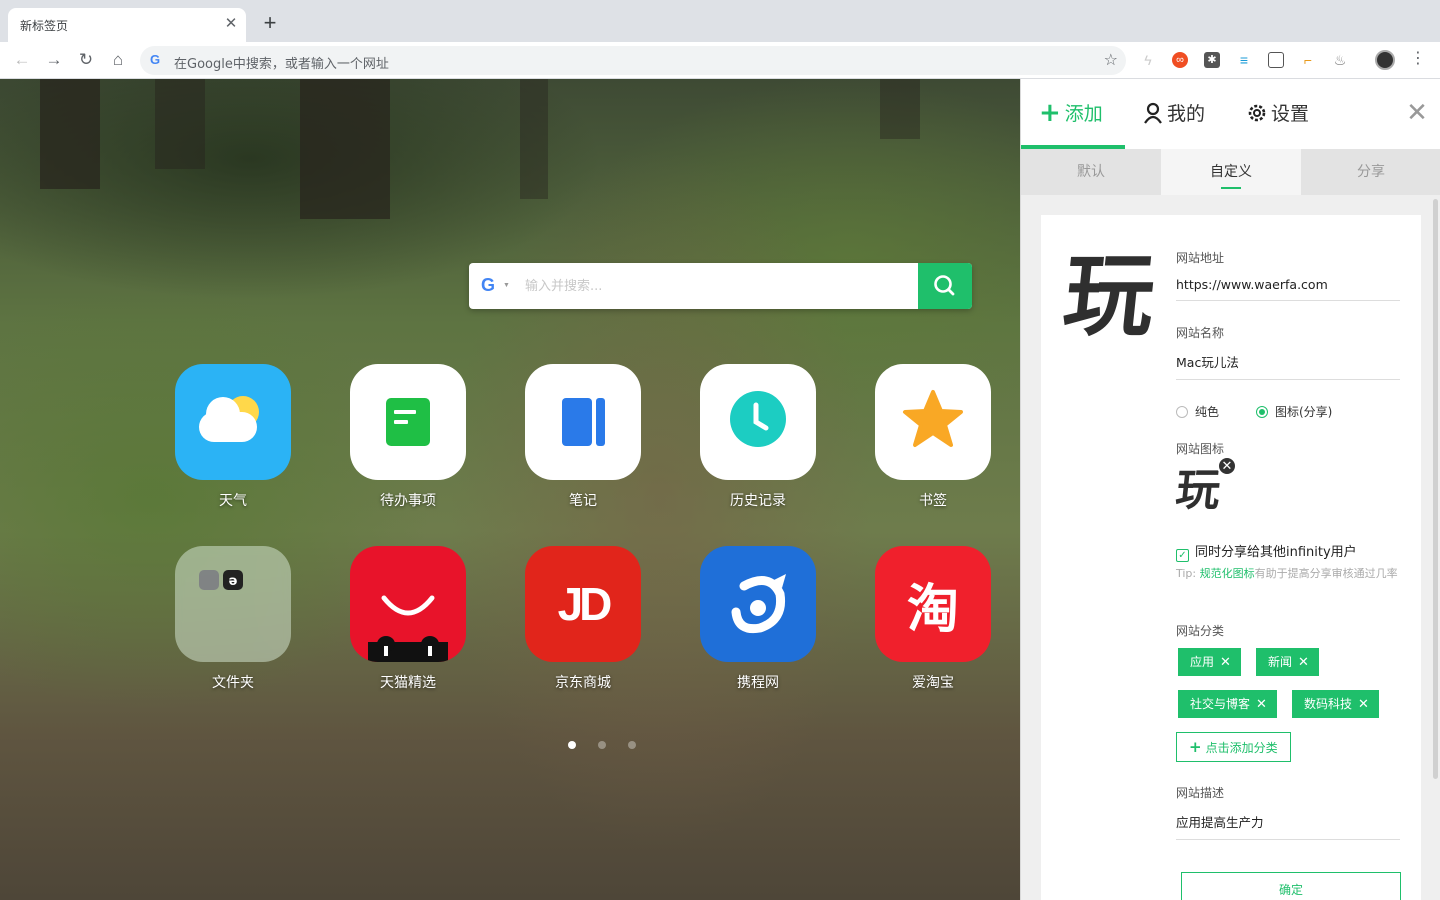 The width and height of the screenshot is (1440, 900). I want to click on app-label: 笔记, so click(583, 501).